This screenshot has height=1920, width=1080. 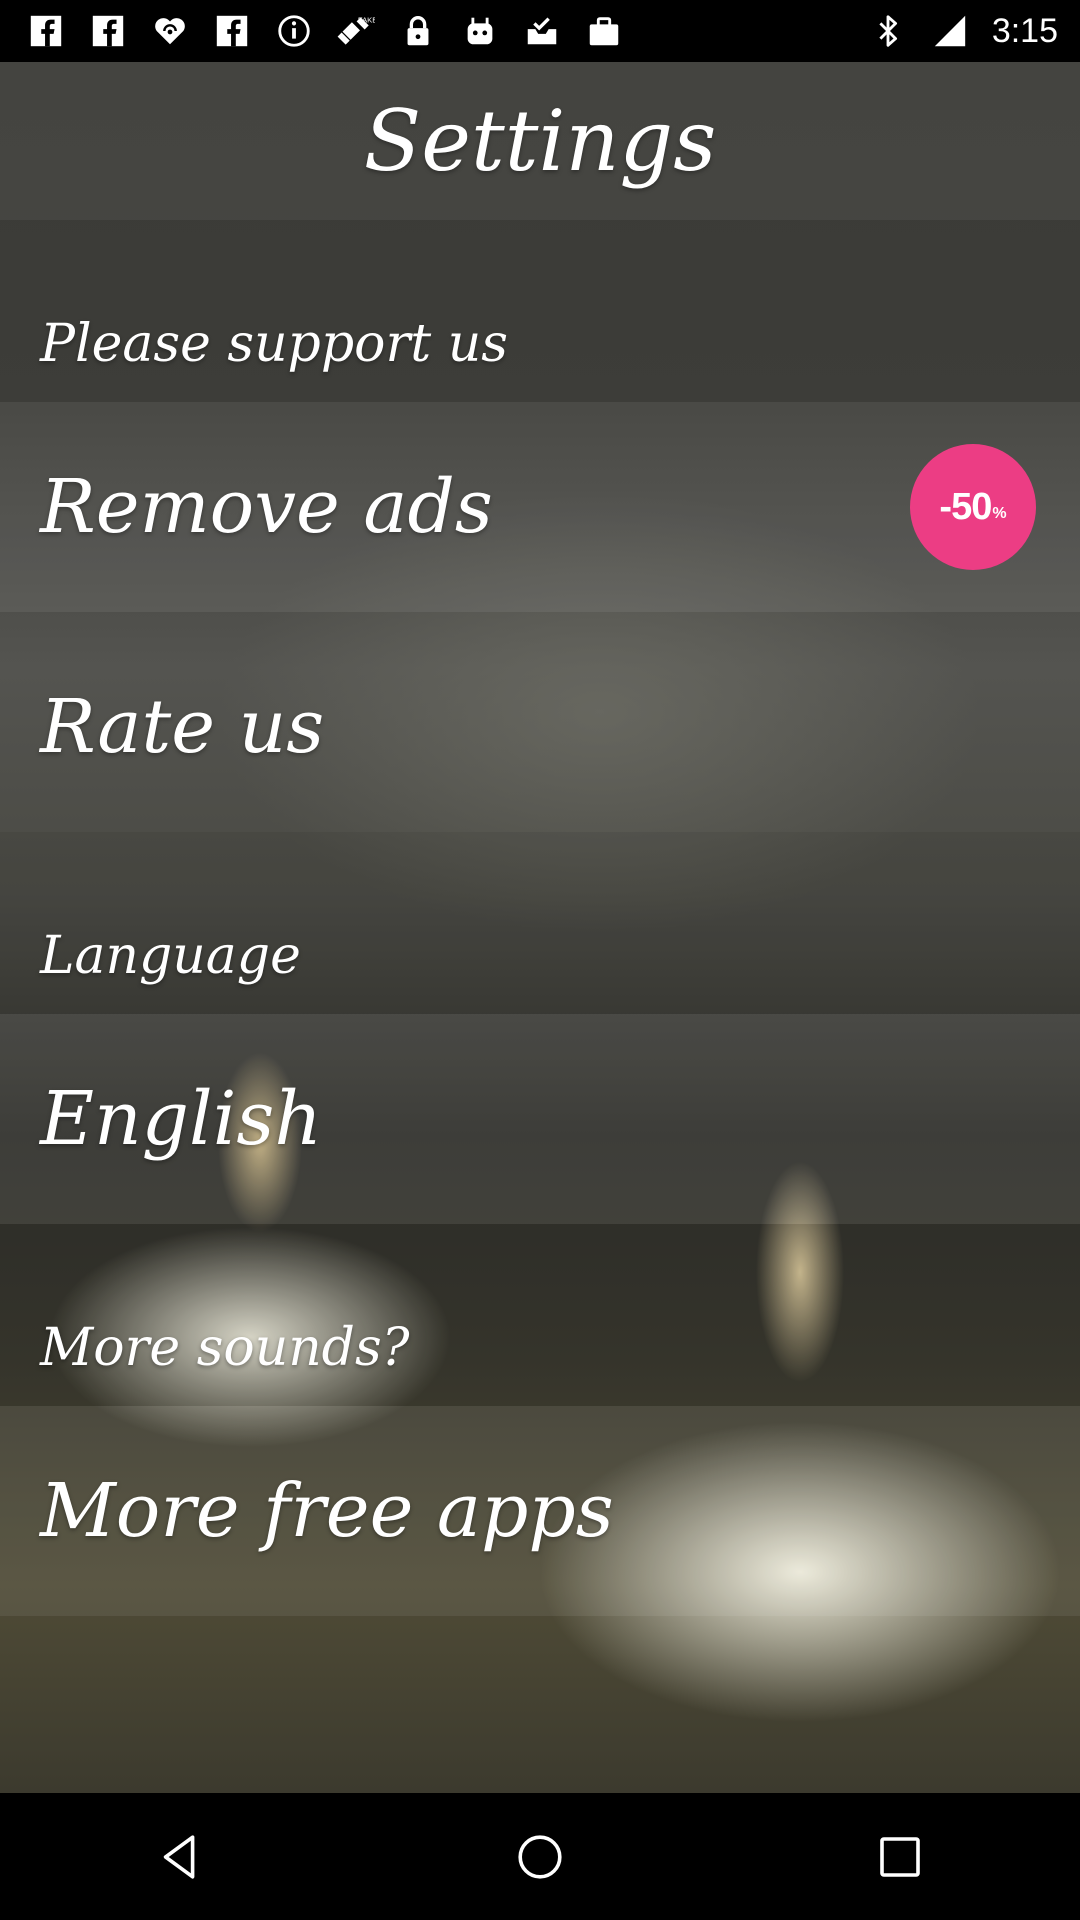 What do you see at coordinates (182, 727) in the screenshot?
I see `rate-us-label: Rate us` at bounding box center [182, 727].